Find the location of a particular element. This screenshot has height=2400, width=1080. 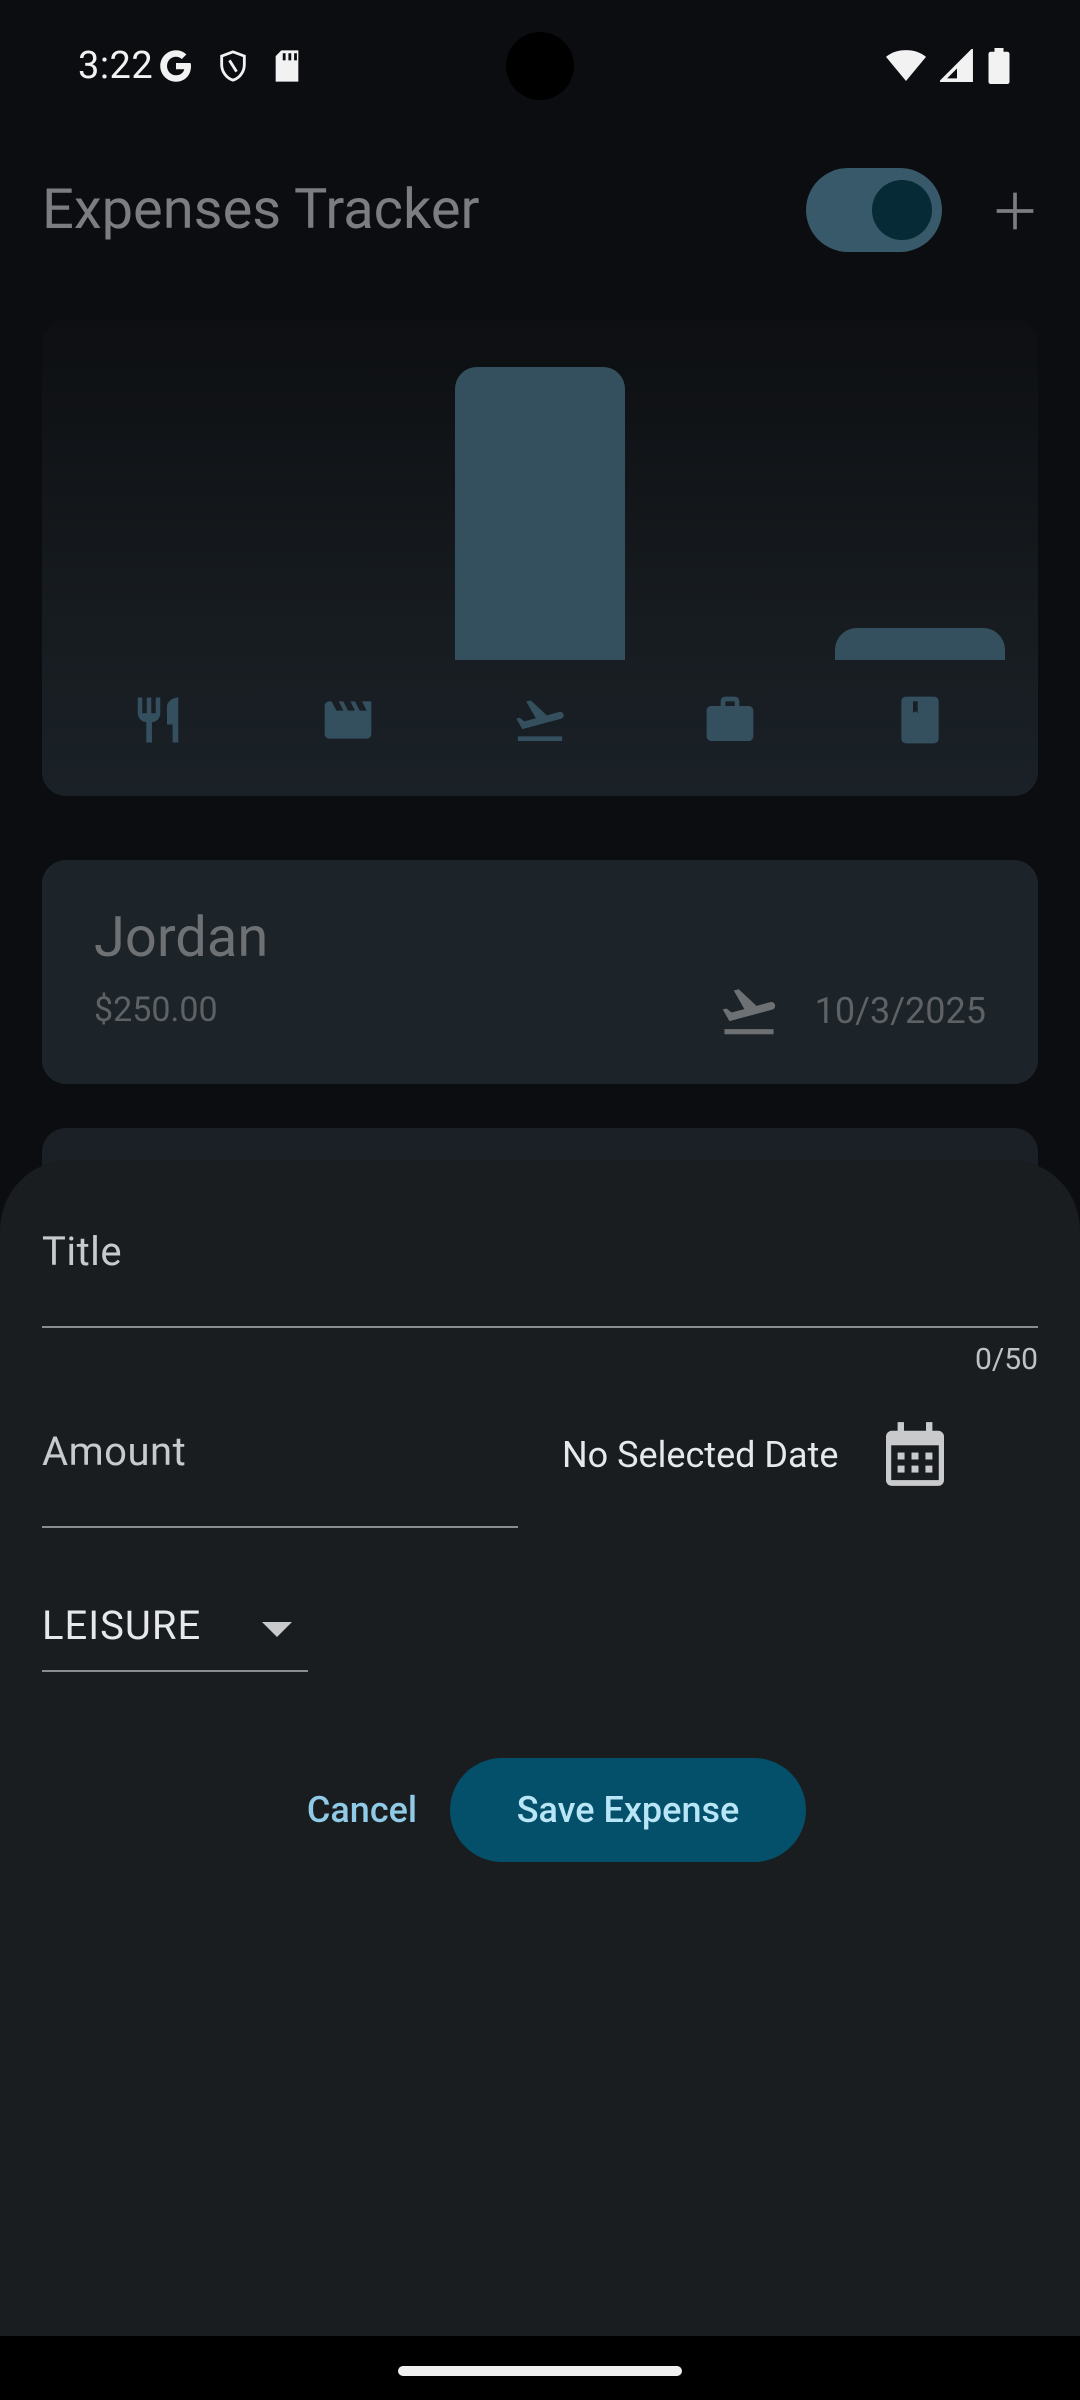

sd-card-icon is located at coordinates (287, 68).